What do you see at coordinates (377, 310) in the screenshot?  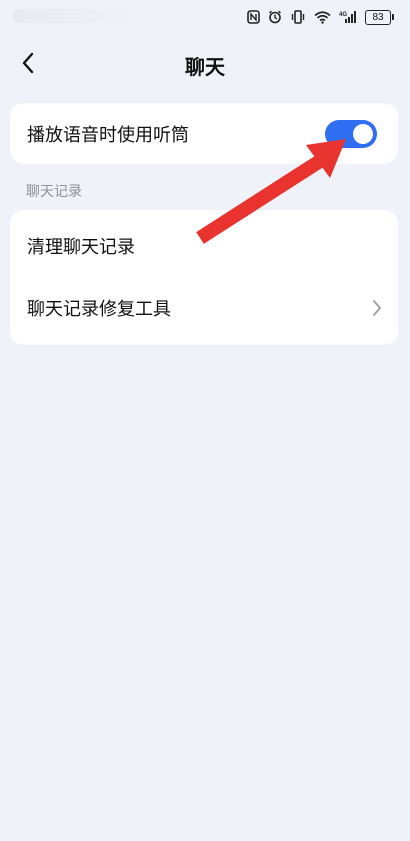 I see `chevron-right-icon` at bounding box center [377, 310].